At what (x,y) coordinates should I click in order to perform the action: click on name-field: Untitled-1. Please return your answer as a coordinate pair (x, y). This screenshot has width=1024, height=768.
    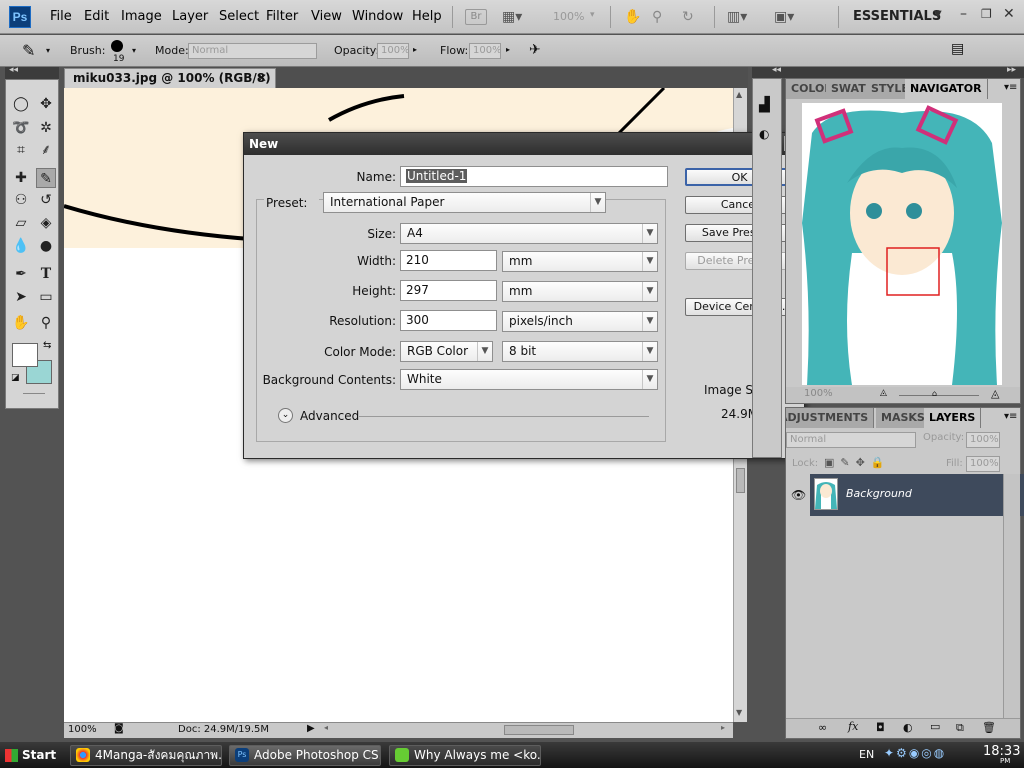
    Looking at the image, I should click on (534, 176).